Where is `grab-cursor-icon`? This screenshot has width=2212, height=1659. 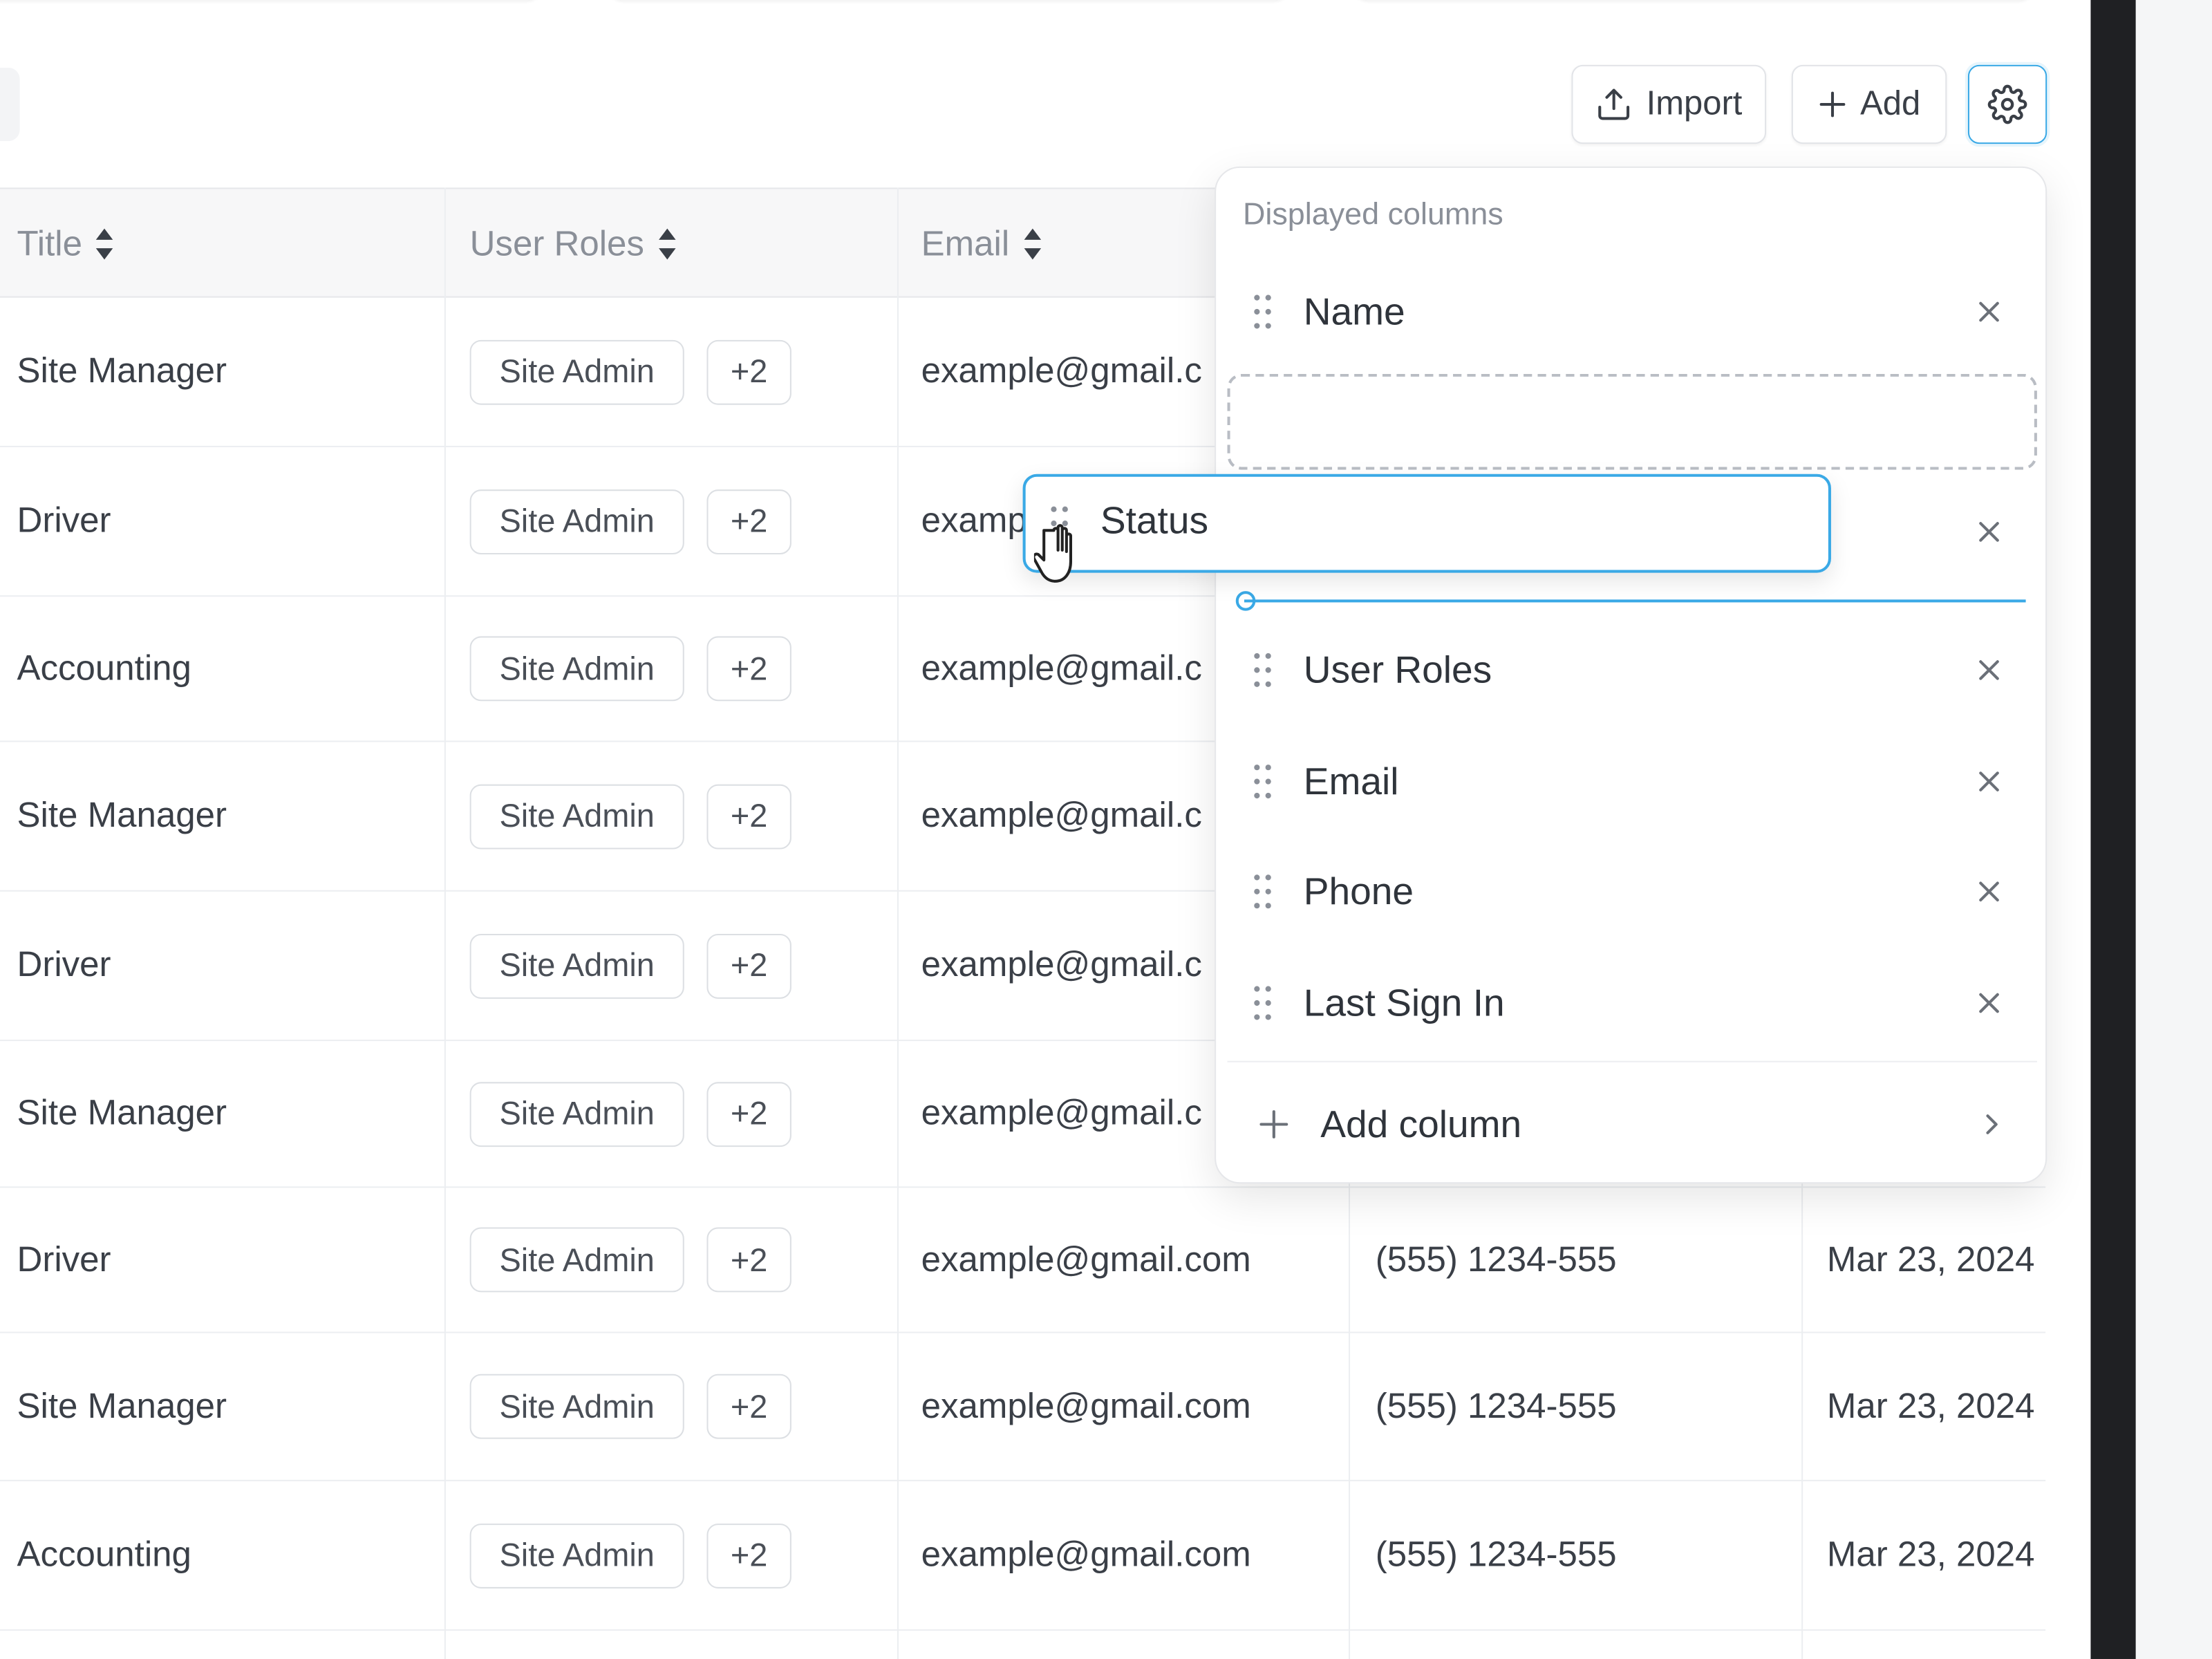 grab-cursor-icon is located at coordinates (1053, 554).